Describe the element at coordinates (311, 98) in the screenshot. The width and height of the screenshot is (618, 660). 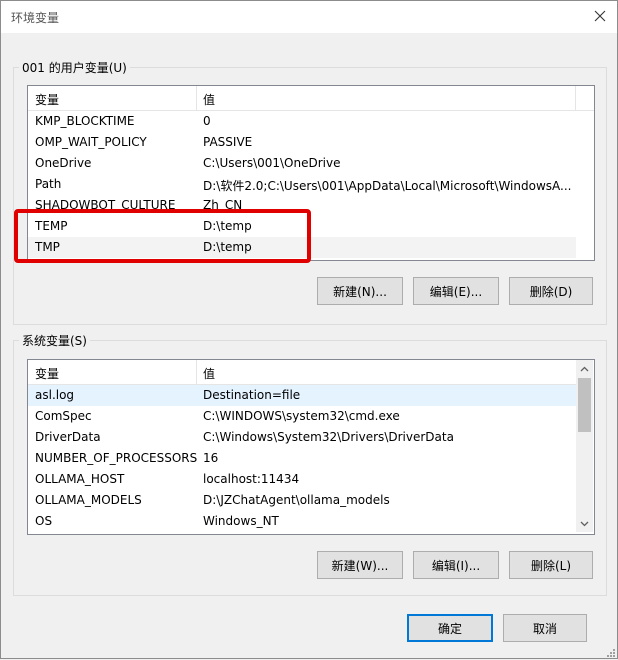
I see `user-list-header: 变量 值` at that location.